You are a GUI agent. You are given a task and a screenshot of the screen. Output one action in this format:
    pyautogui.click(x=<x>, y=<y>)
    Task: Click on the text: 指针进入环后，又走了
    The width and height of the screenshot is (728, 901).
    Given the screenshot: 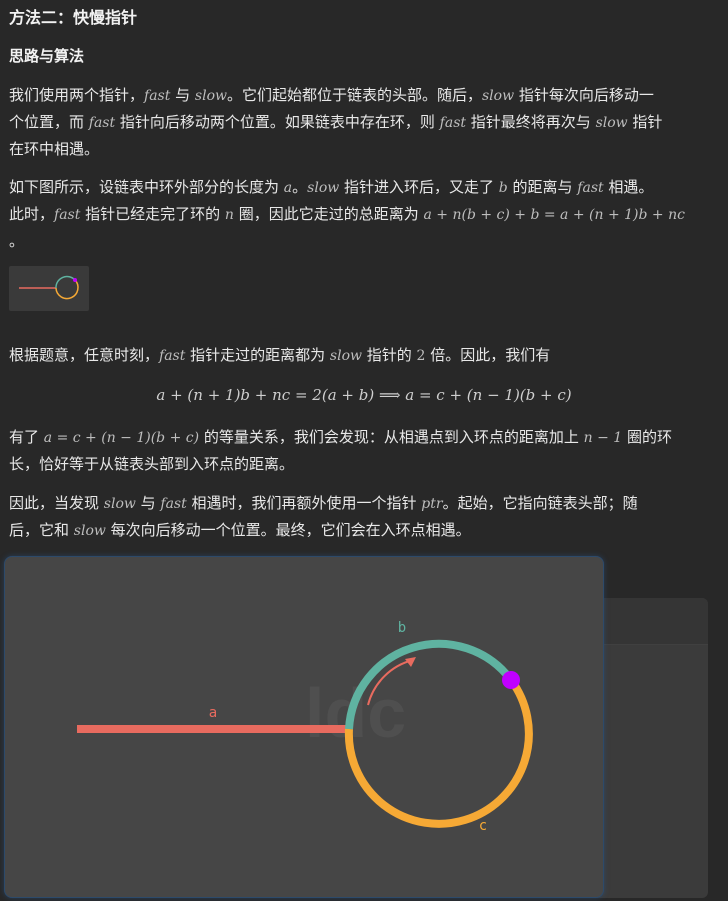 What is the action you would take?
    pyautogui.click(x=419, y=187)
    